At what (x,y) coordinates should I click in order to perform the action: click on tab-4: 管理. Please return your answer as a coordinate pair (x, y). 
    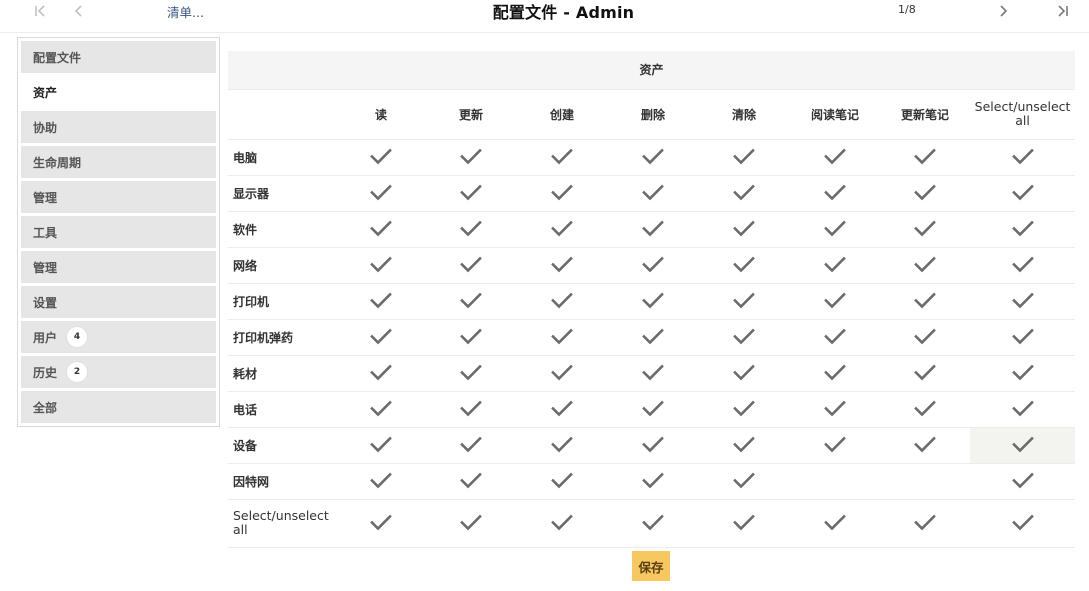
    Looking at the image, I should click on (118, 197).